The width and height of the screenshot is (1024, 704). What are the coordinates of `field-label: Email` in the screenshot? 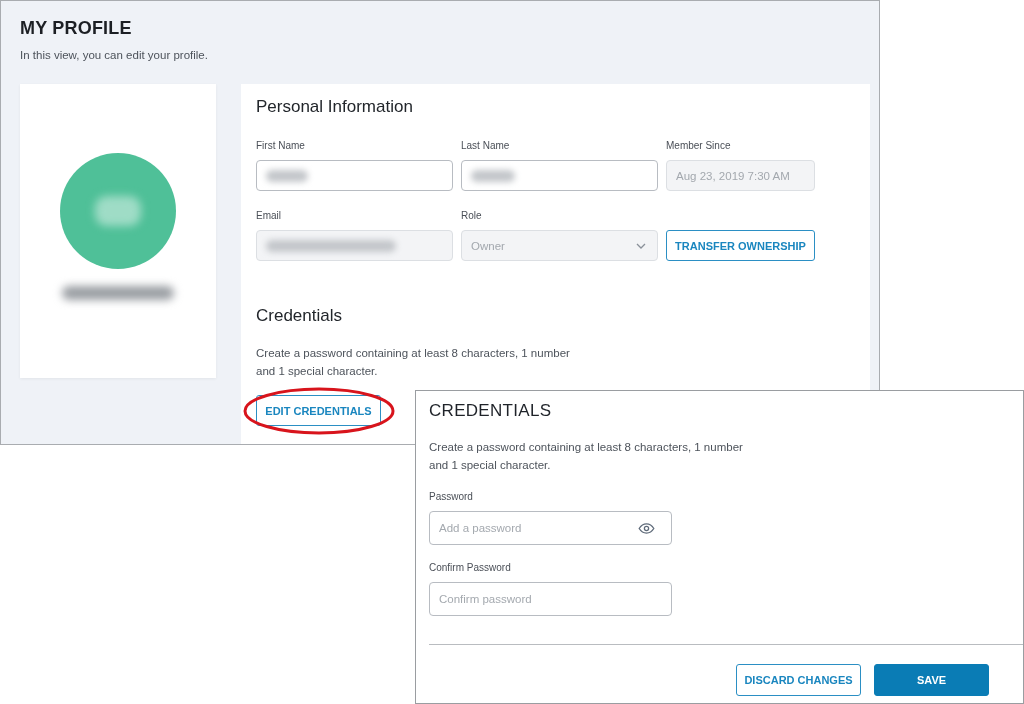 It's located at (268, 215).